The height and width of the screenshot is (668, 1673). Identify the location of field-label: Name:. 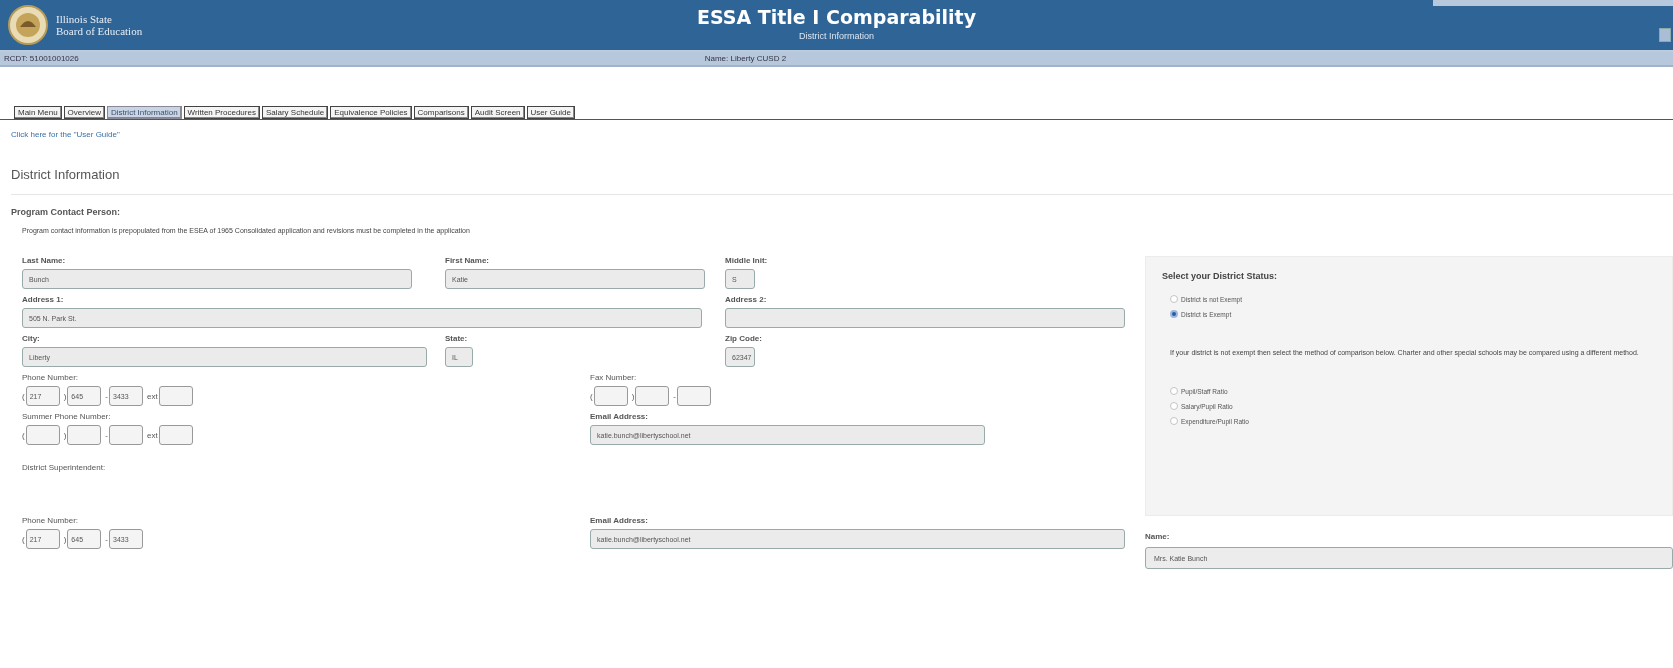
(1158, 536).